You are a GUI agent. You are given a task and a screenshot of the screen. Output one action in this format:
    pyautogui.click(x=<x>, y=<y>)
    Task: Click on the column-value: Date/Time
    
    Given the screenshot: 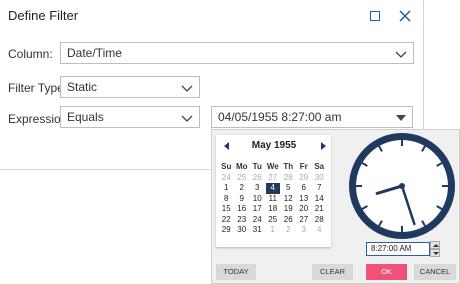 What is the action you would take?
    pyautogui.click(x=94, y=53)
    